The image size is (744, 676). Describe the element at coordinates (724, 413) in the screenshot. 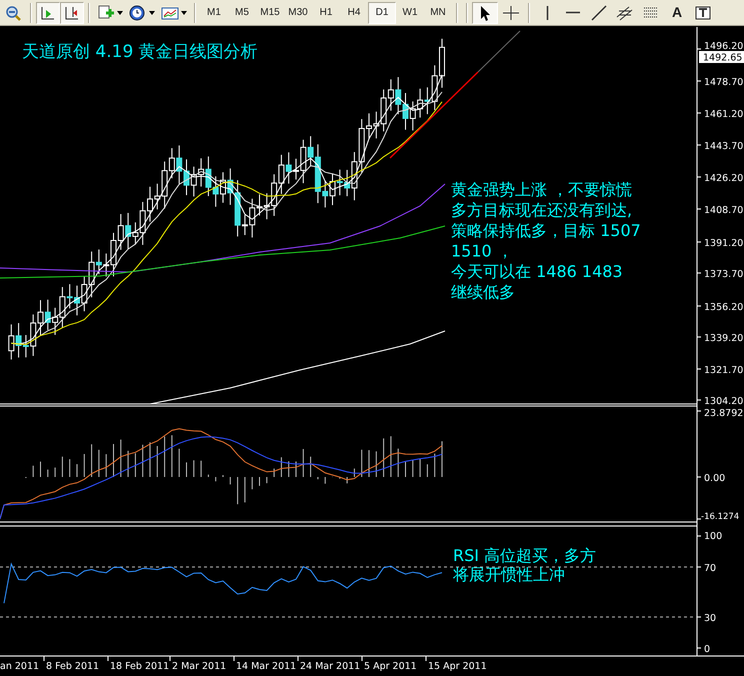

I see `indicator-label: 23.8792` at that location.